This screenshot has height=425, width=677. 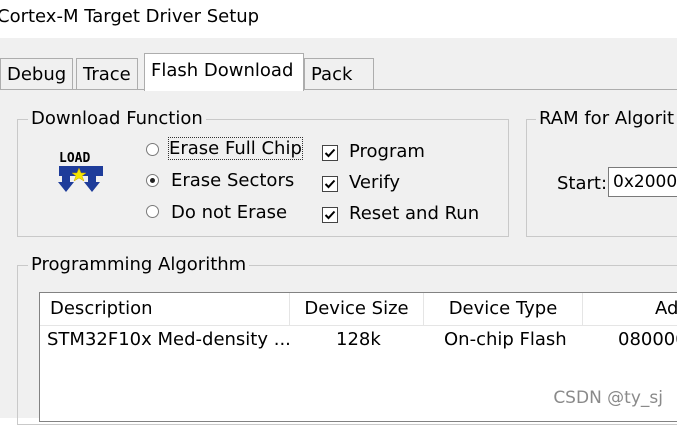 I want to click on tab-trace-label: Trace, so click(x=107, y=74).